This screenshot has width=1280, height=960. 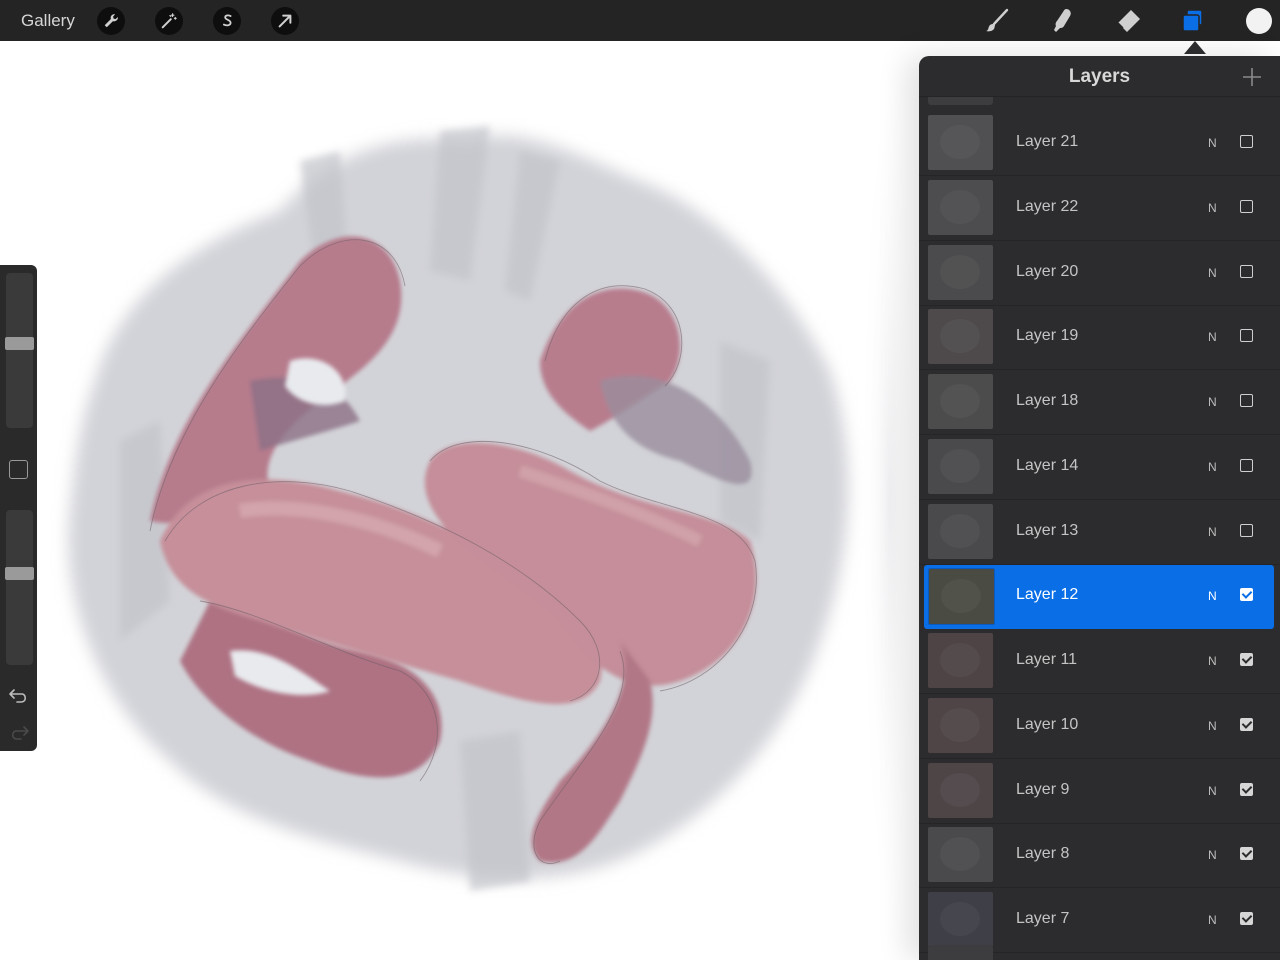 I want to click on selection-s-icon, so click(x=227, y=20).